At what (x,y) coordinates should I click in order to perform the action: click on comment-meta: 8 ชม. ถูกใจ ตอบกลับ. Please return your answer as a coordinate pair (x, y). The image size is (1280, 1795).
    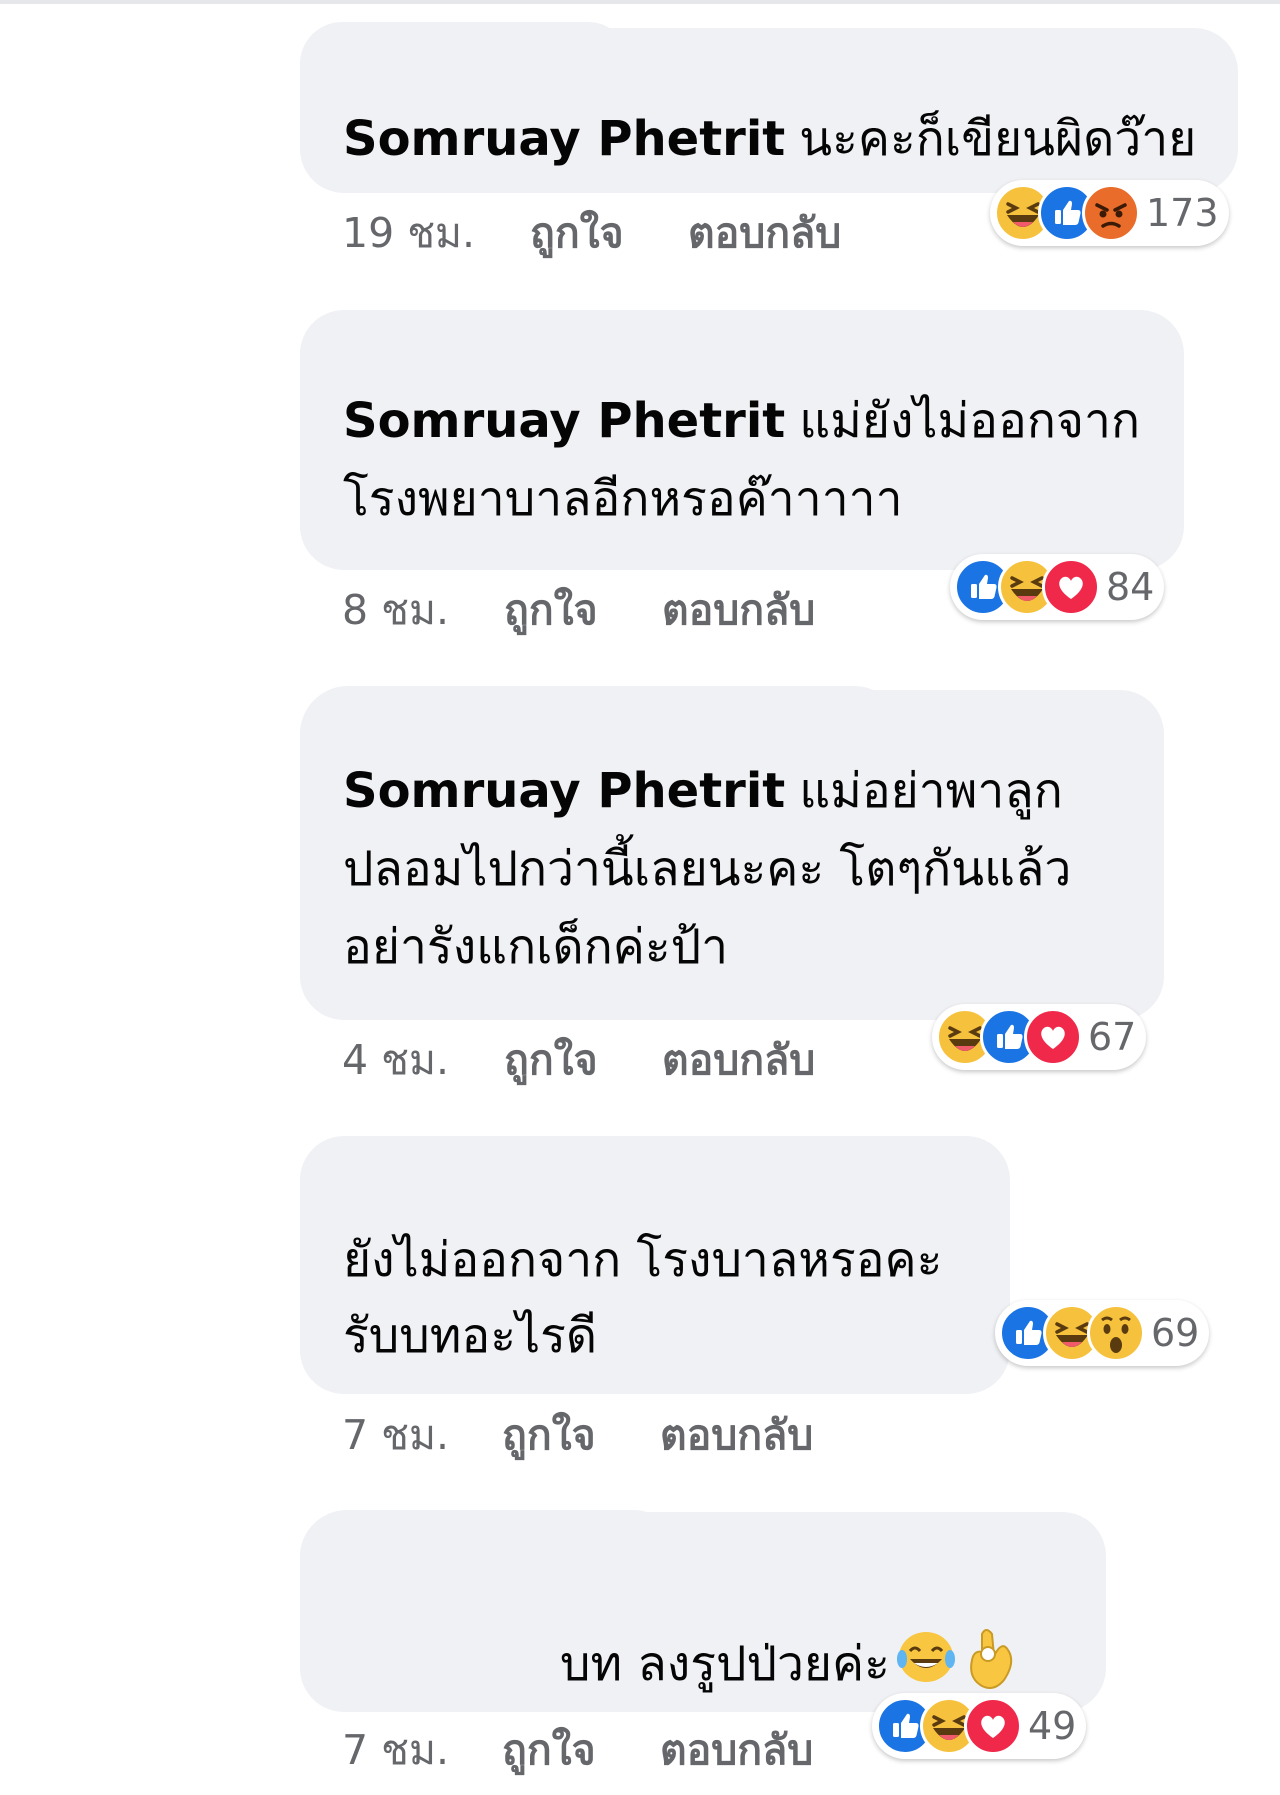
    Looking at the image, I should click on (578, 610).